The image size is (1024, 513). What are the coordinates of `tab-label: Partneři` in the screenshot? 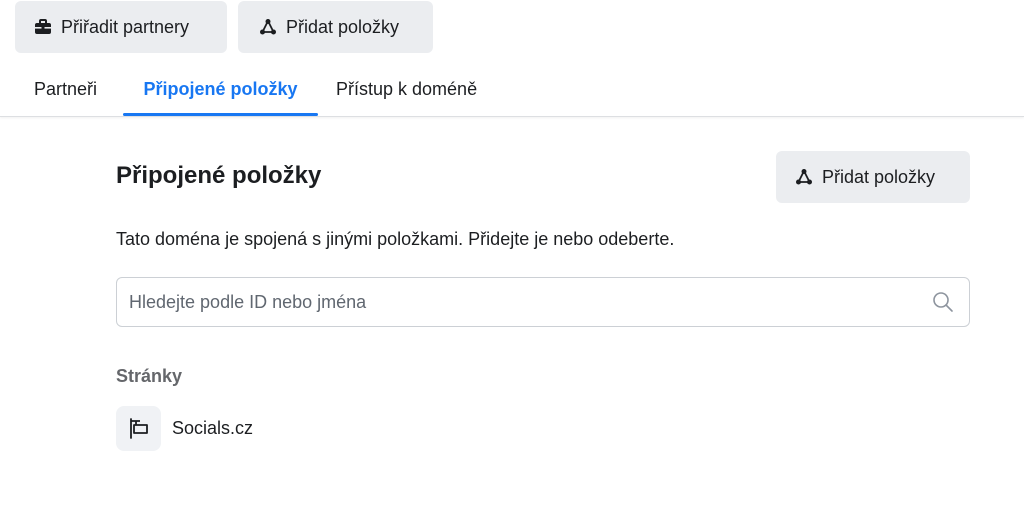 It's located at (66, 88).